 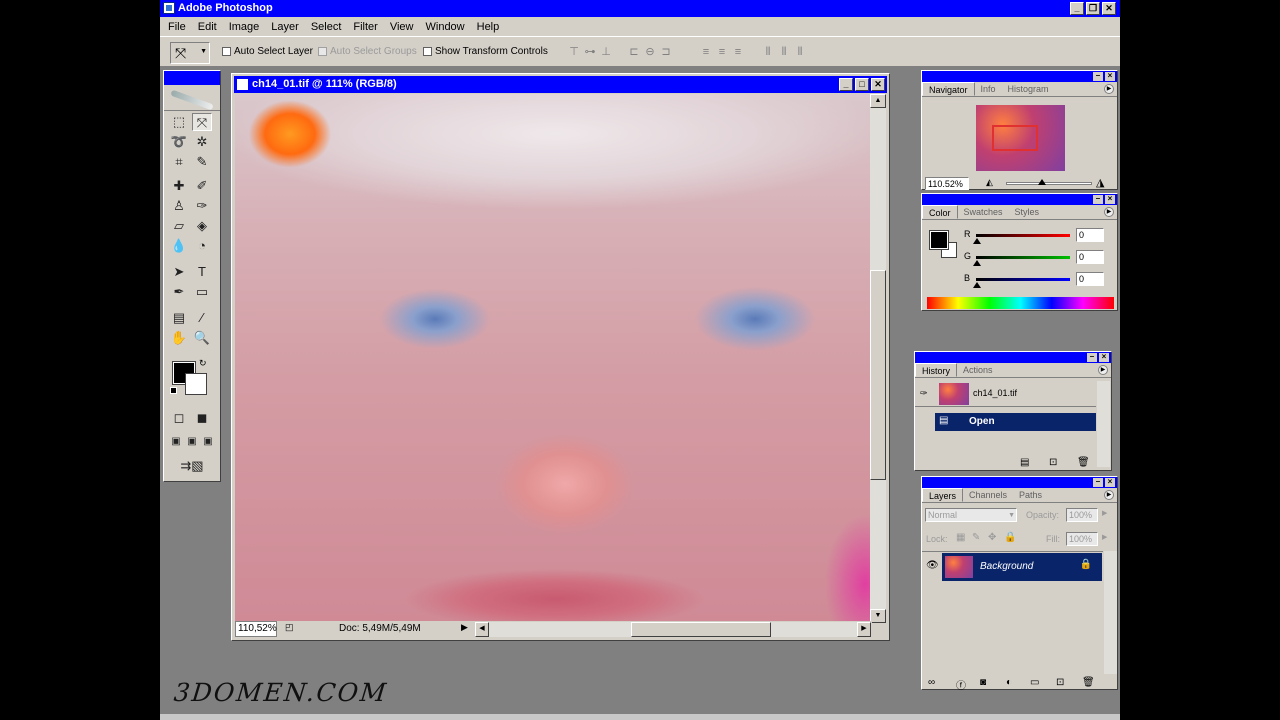 What do you see at coordinates (988, 495) in the screenshot?
I see `tab-channels: Channels` at bounding box center [988, 495].